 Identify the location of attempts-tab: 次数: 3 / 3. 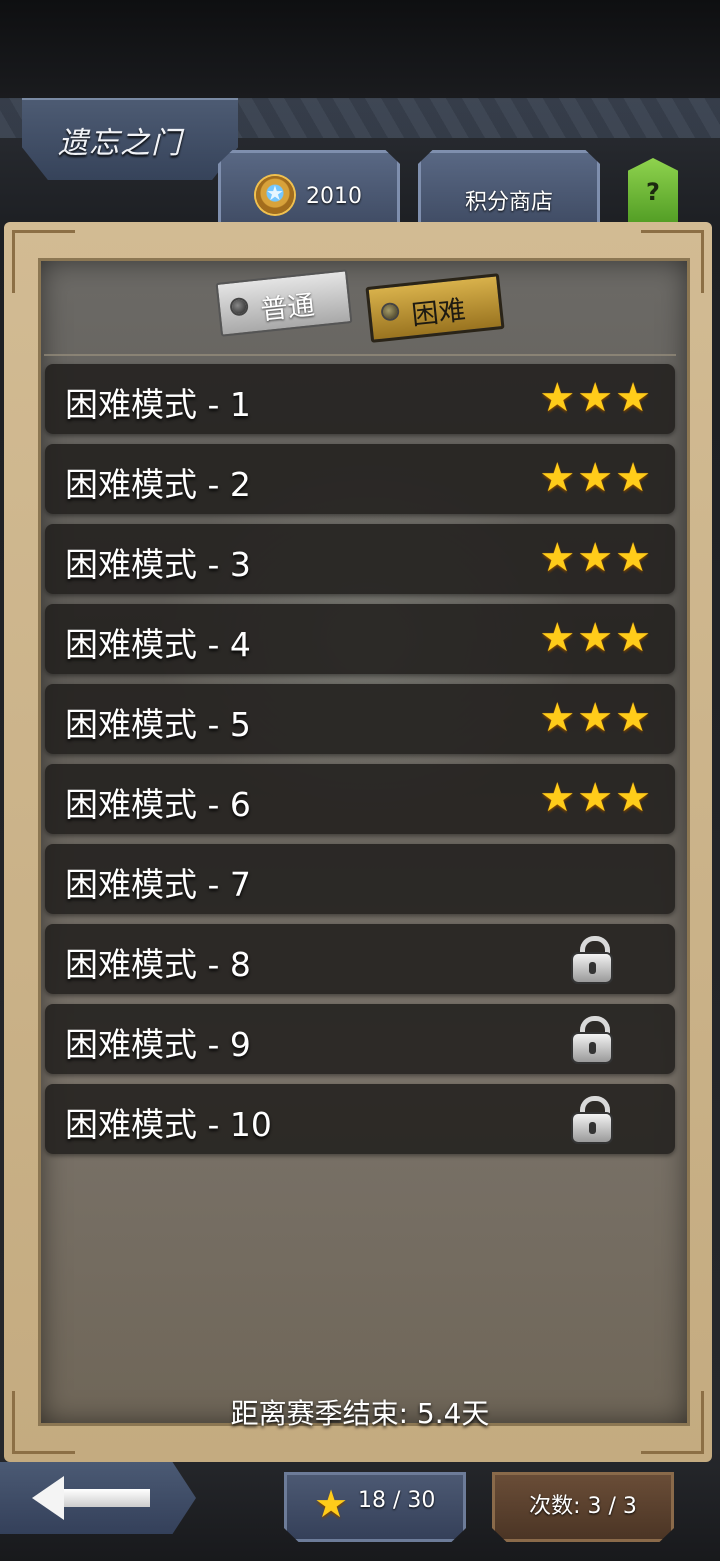
(583, 1507).